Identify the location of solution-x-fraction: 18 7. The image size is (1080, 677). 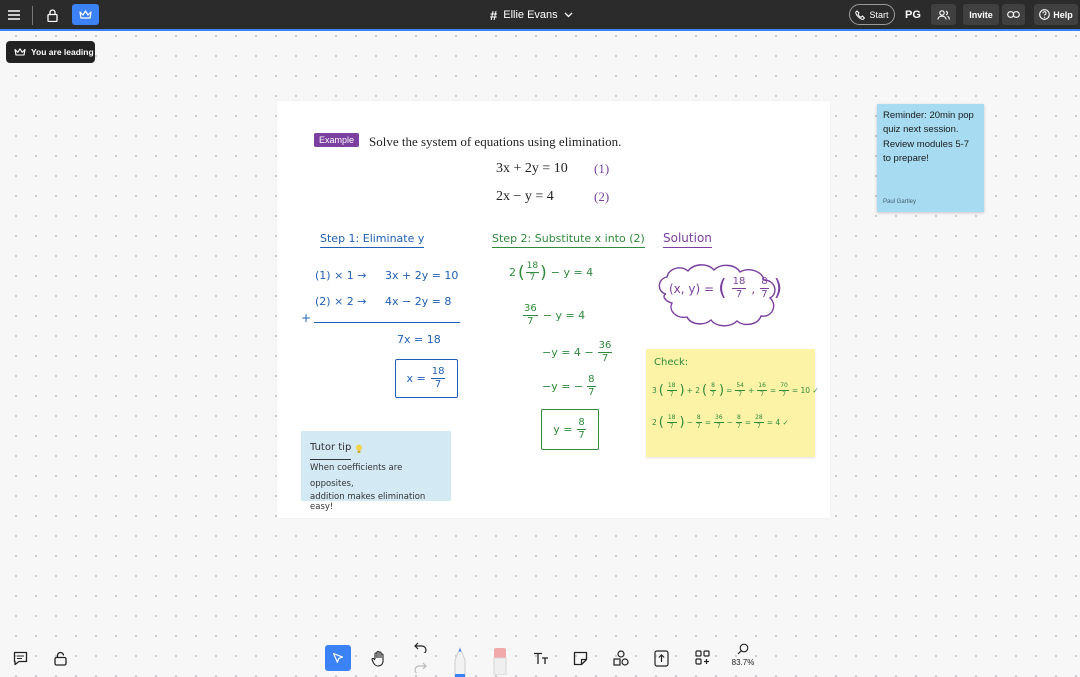
(739, 288).